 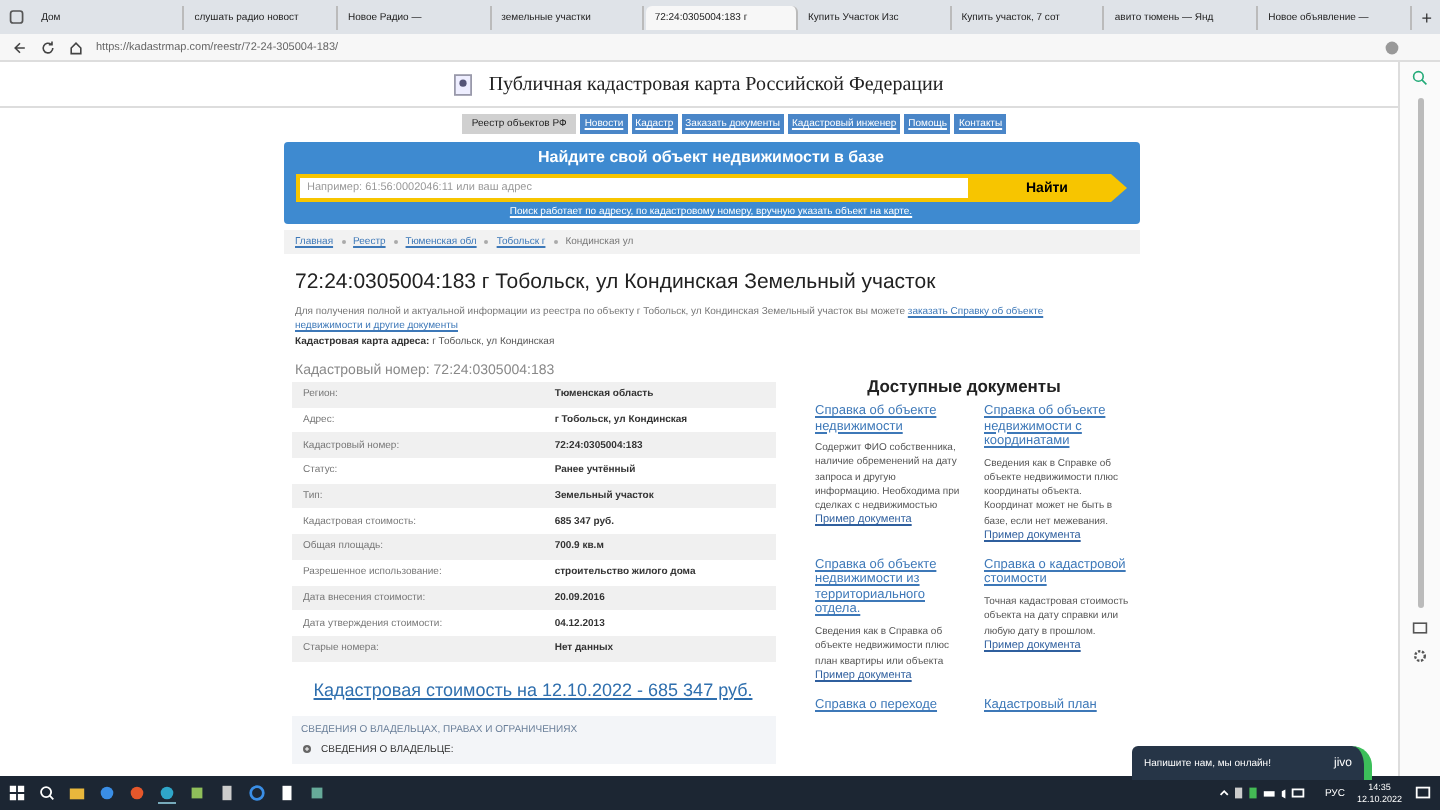 What do you see at coordinates (76, 47) in the screenshot?
I see `home-icon` at bounding box center [76, 47].